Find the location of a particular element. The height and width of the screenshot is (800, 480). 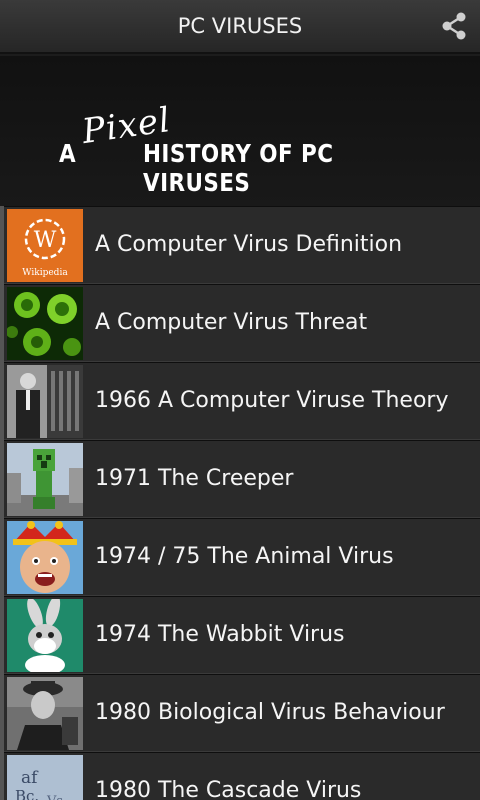

scientist-photo-thumbnail is located at coordinates (45, 401).